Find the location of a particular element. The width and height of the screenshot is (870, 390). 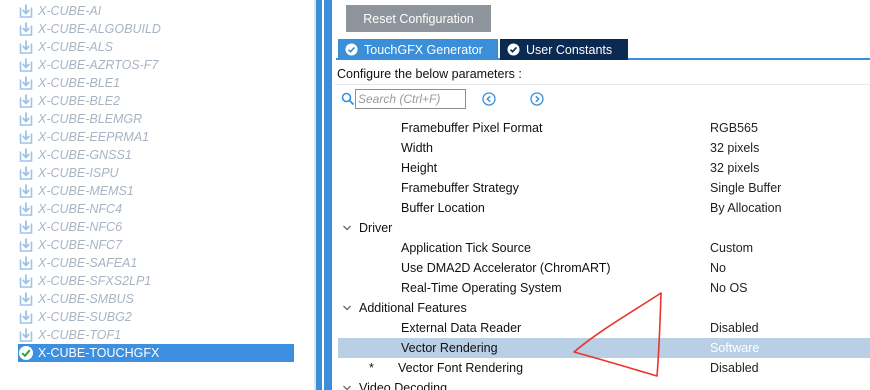

tree-item-label: X-CUBE-TOUCHGFX is located at coordinates (99, 353).